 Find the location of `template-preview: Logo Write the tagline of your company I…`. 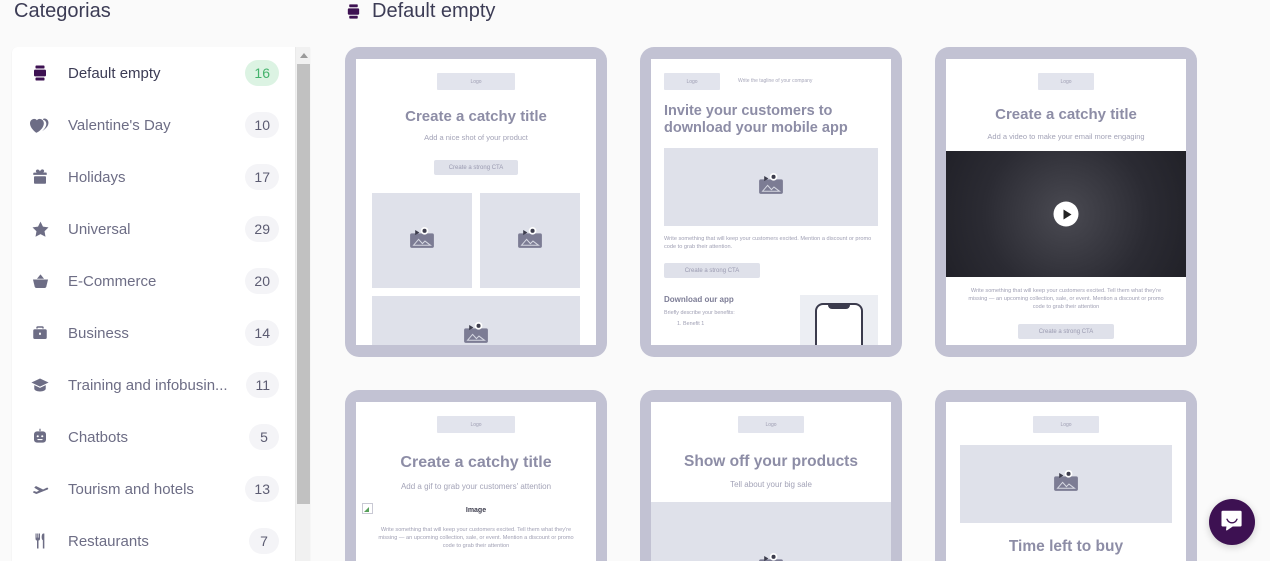

template-preview: Logo Write the tagline of your company I… is located at coordinates (771, 202).